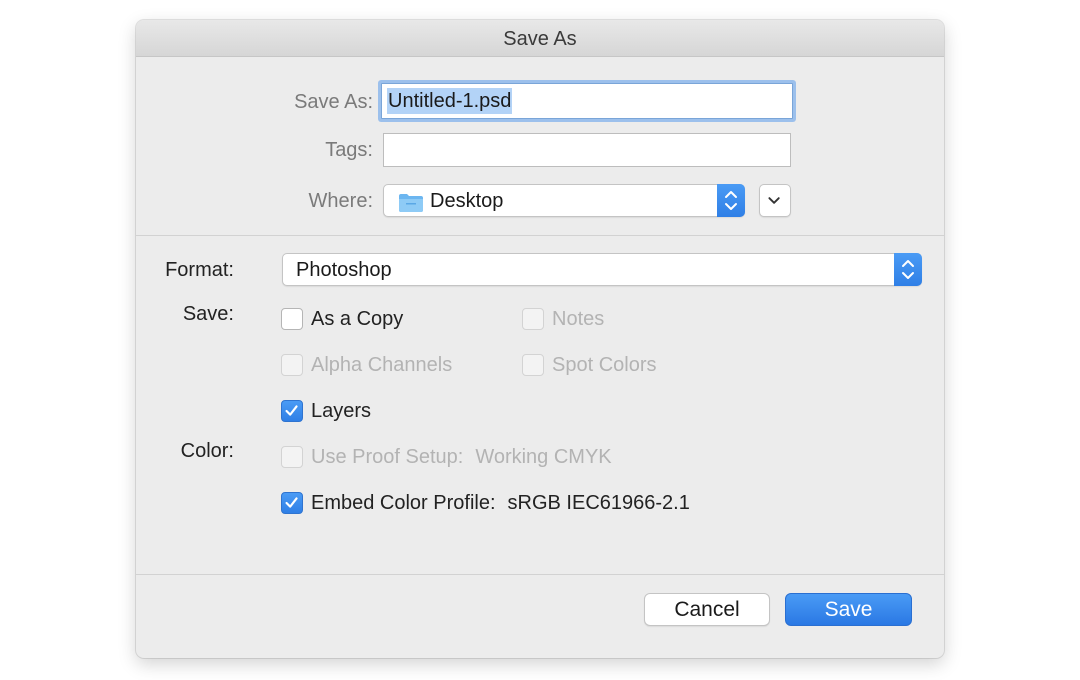  Describe the element at coordinates (340, 201) in the screenshot. I see `where-label: Where:` at that location.